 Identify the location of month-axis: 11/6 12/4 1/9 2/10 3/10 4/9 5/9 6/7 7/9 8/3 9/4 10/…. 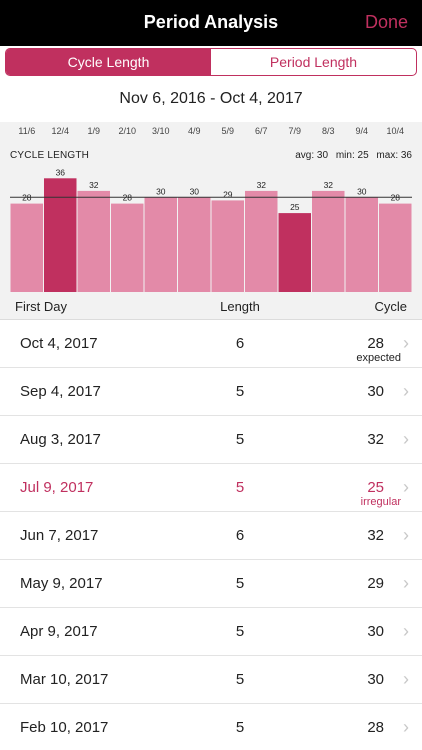
(211, 132).